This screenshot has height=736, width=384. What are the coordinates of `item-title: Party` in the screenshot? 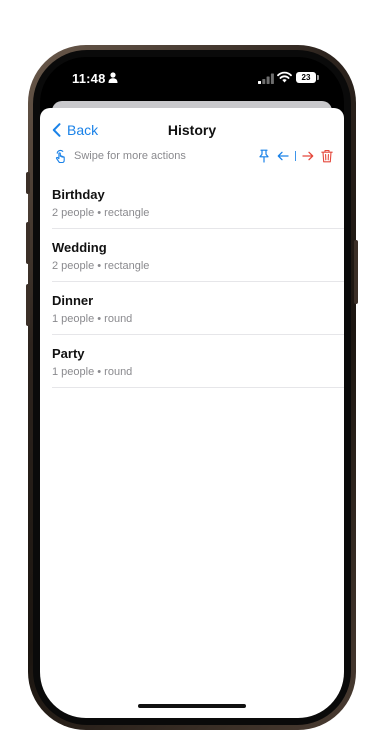 It's located at (68, 353).